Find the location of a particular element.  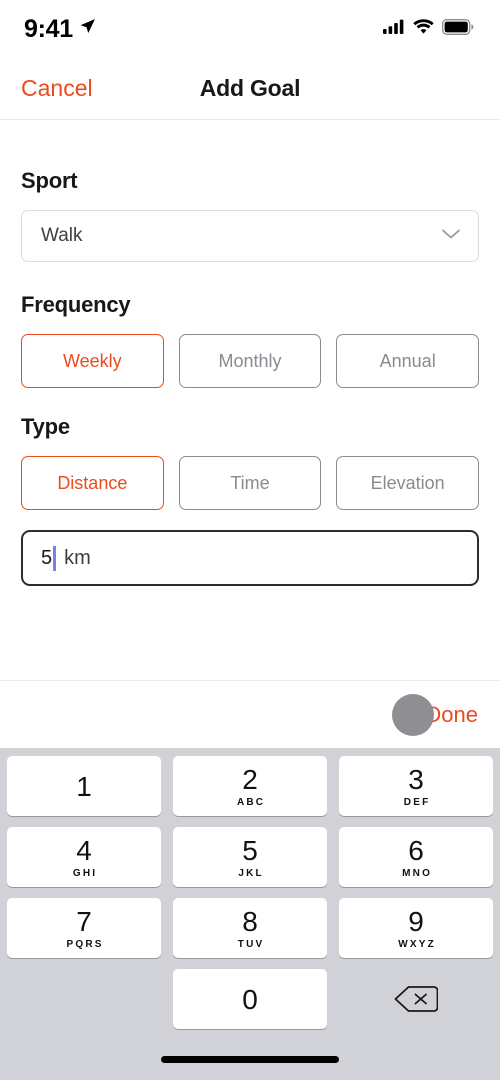

cellular-signal-icon is located at coordinates (394, 29).